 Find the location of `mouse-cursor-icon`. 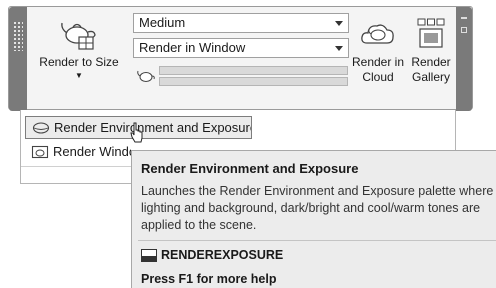

mouse-cursor-icon is located at coordinates (136, 132).